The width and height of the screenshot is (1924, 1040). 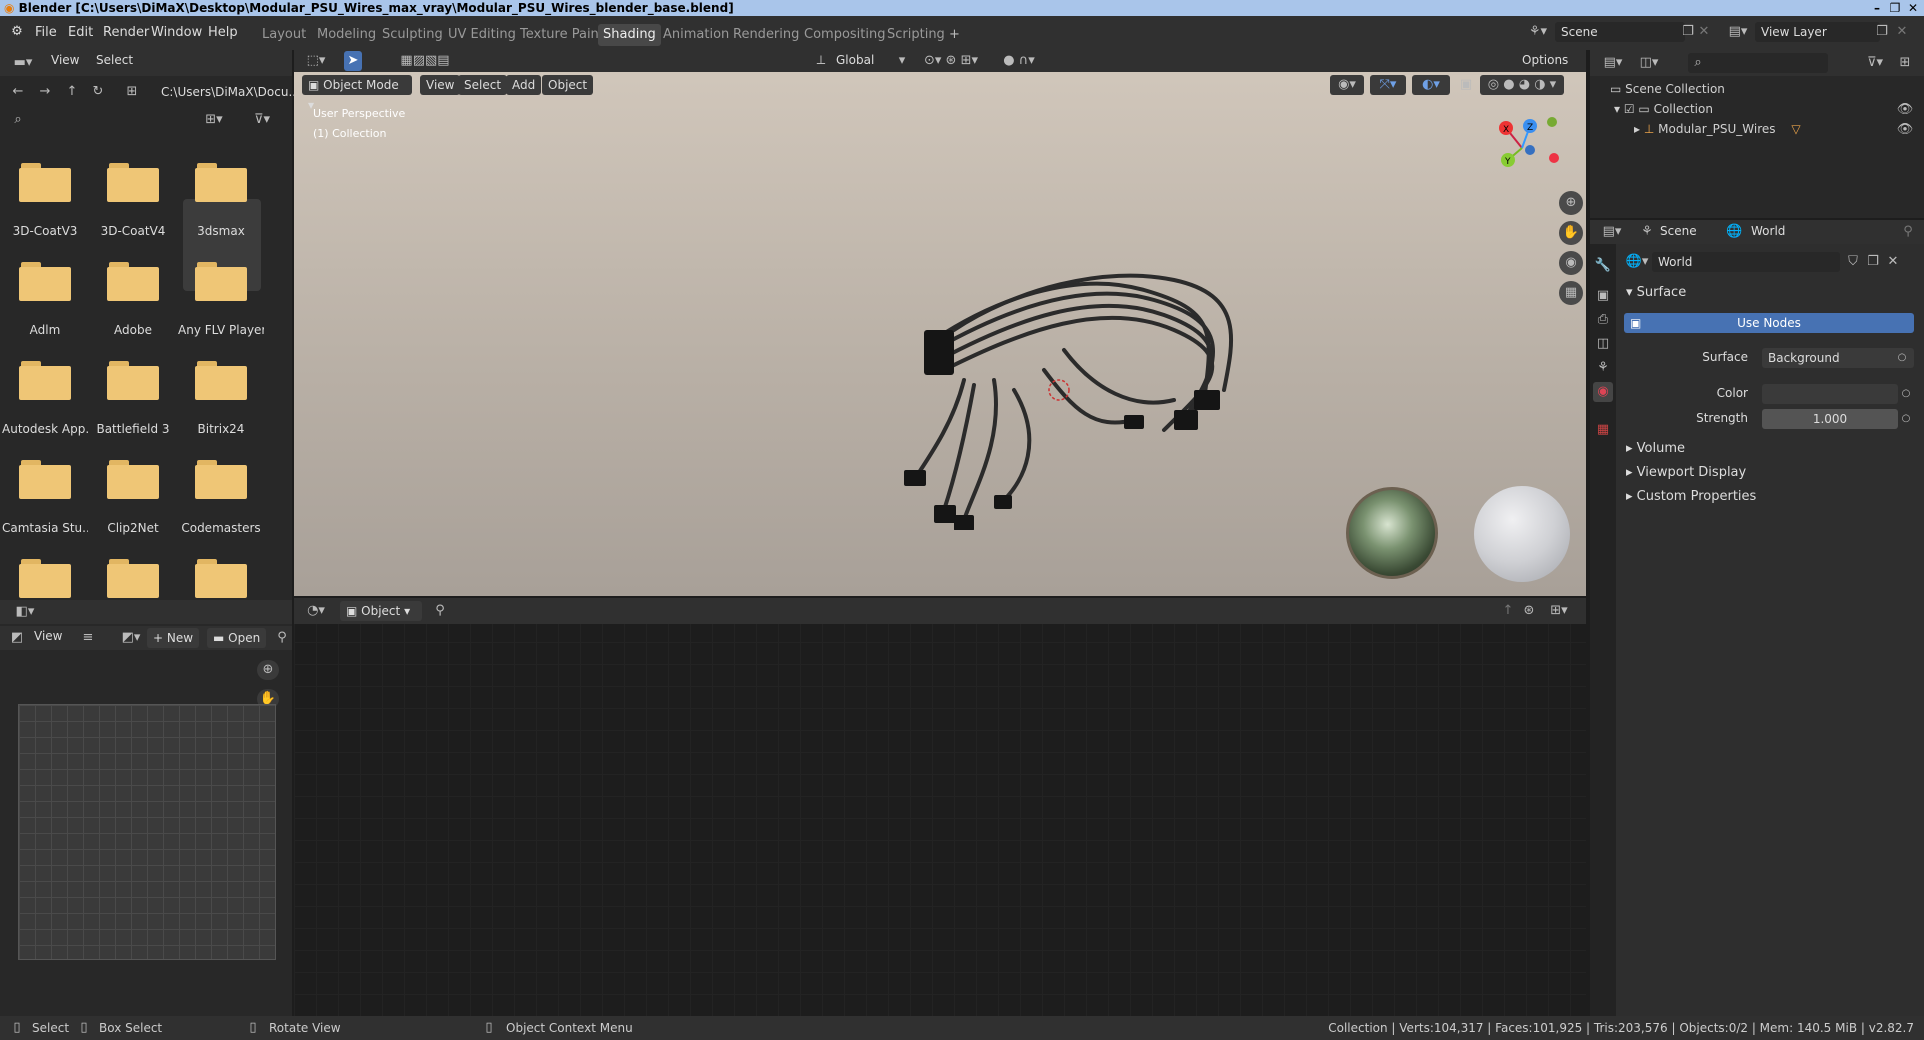 What do you see at coordinates (1525, 140) in the screenshot?
I see `navigation-gizmo: X Z Y` at bounding box center [1525, 140].